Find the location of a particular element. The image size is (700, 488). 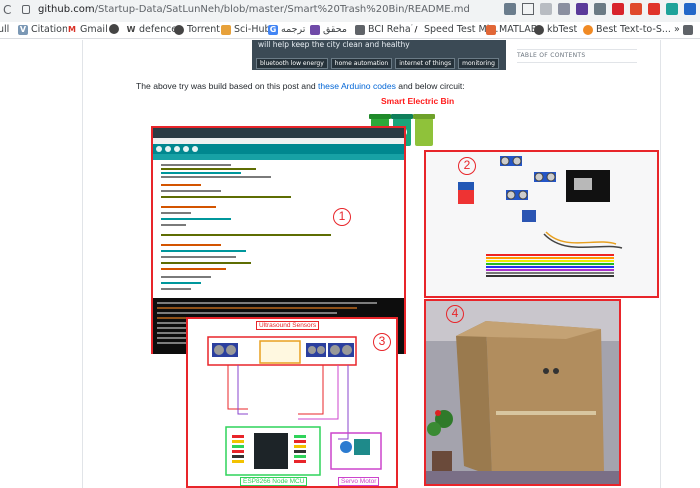

bookmark-defence: W defence is located at coordinates (151, 29).